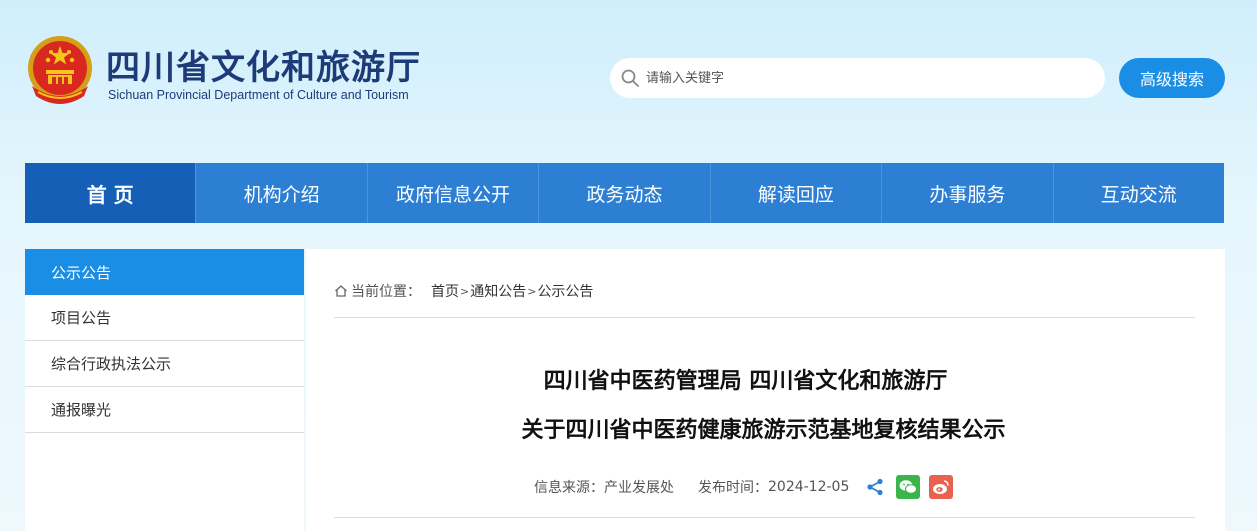 The width and height of the screenshot is (1257, 531). Describe the element at coordinates (164, 482) in the screenshot. I see `sidebar-filler` at that location.